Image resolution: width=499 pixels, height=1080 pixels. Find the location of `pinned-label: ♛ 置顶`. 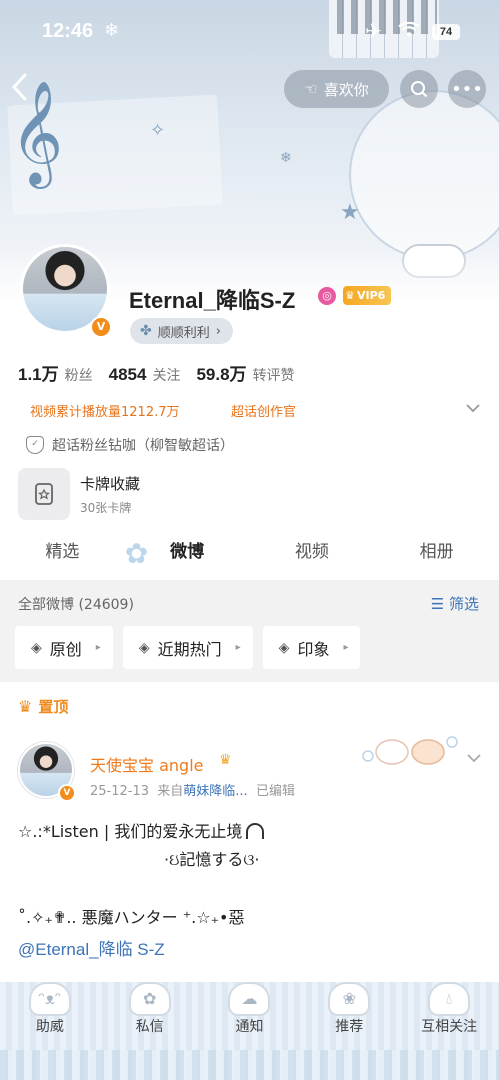

pinned-label: ♛ 置顶 is located at coordinates (43, 706).